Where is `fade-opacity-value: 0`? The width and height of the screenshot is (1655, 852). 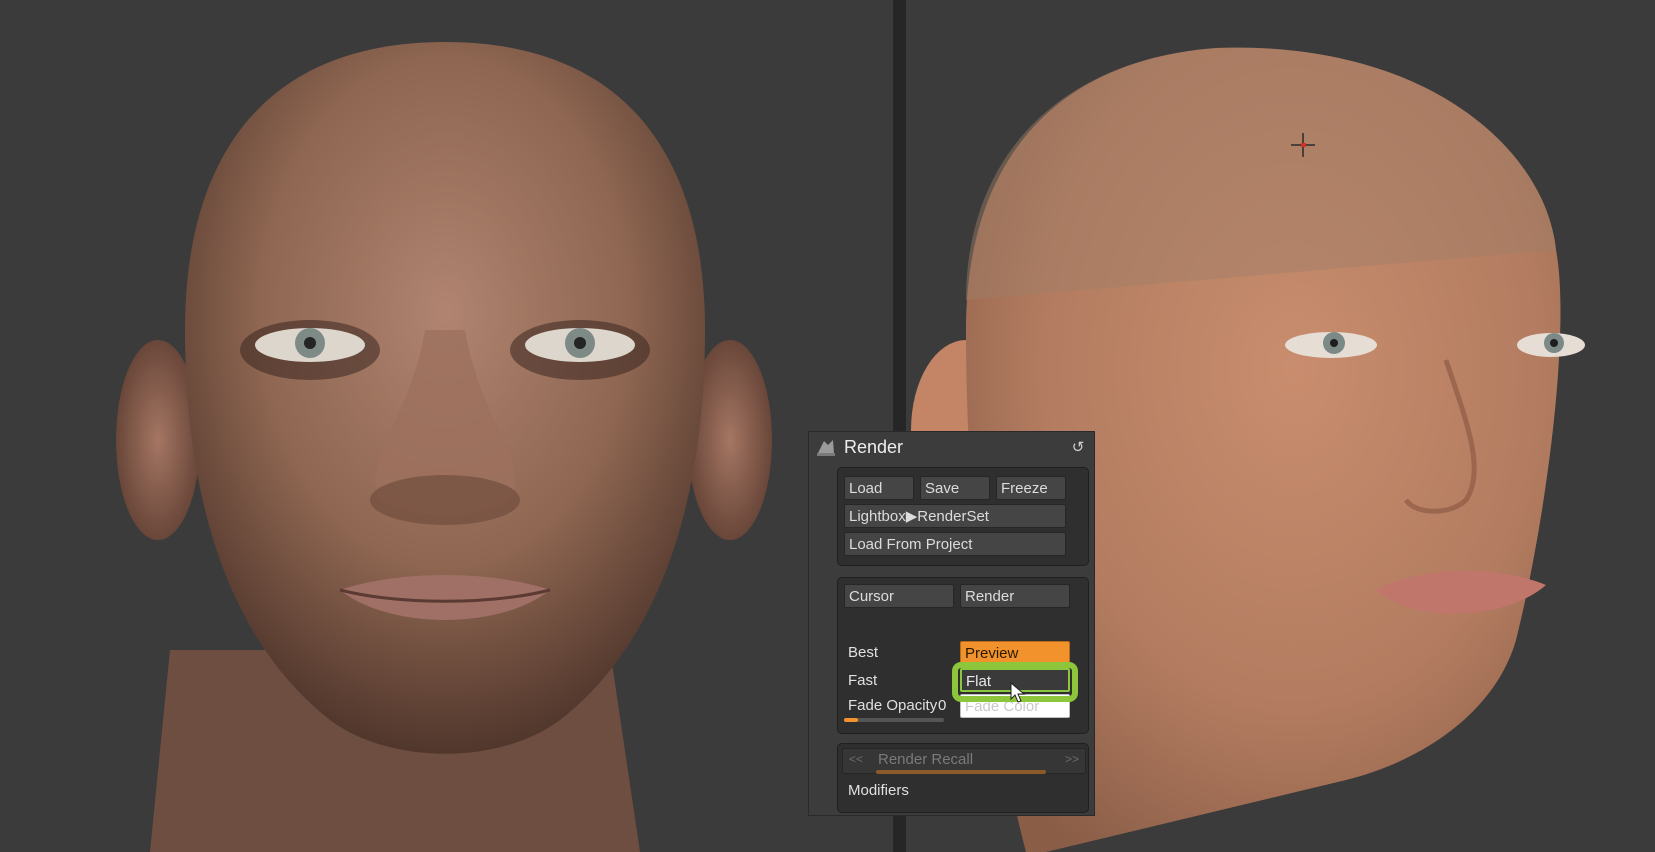 fade-opacity-value: 0 is located at coordinates (942, 705).